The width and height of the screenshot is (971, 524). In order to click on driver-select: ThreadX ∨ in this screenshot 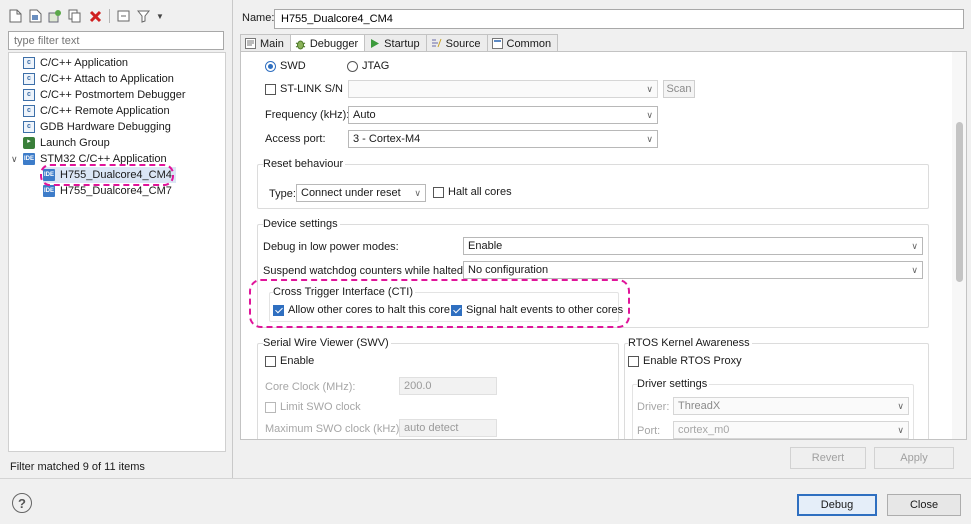, I will do `click(791, 406)`.